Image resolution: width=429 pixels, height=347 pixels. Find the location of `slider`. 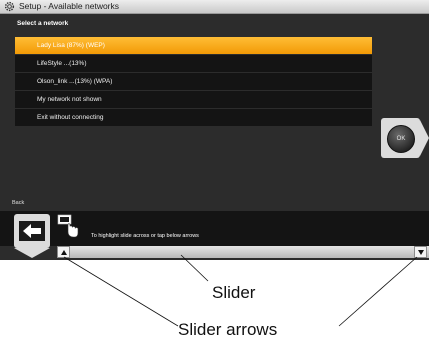

slider is located at coordinates (243, 252).